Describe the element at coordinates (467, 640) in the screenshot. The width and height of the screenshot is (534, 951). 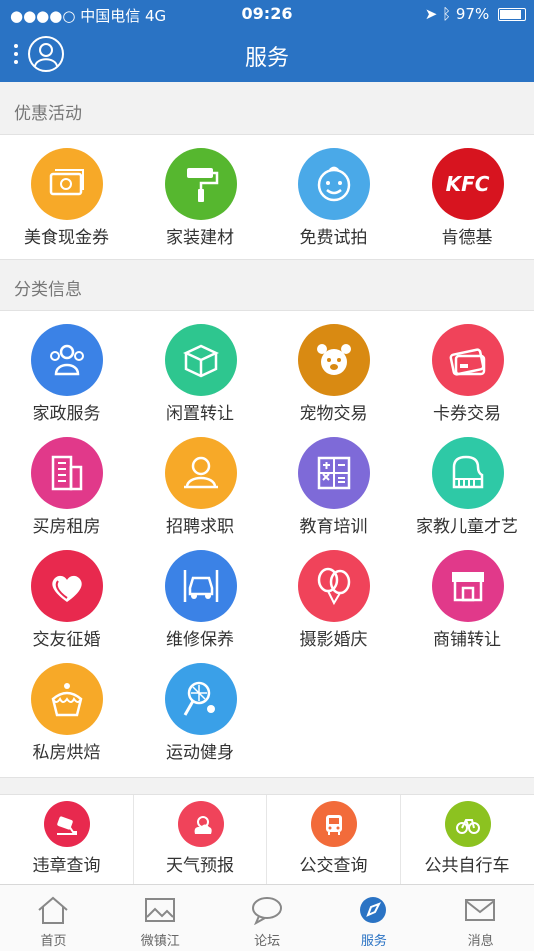
I see `grid-item-label: 商铺转让` at that location.